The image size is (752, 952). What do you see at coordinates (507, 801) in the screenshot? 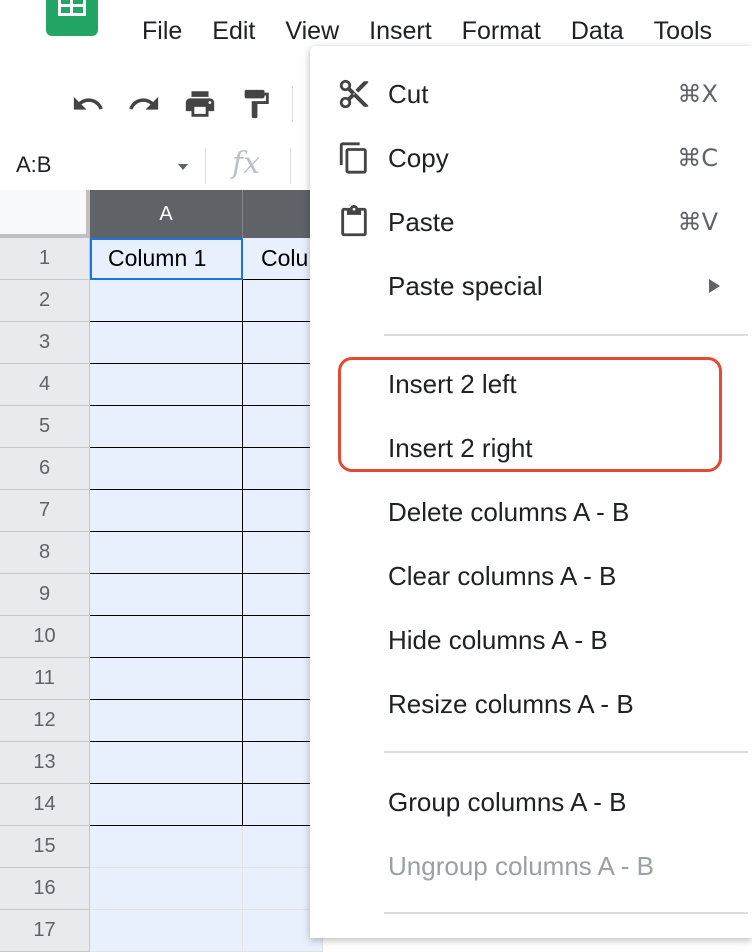
I see `menu-item-label: Group columns A - B` at bounding box center [507, 801].